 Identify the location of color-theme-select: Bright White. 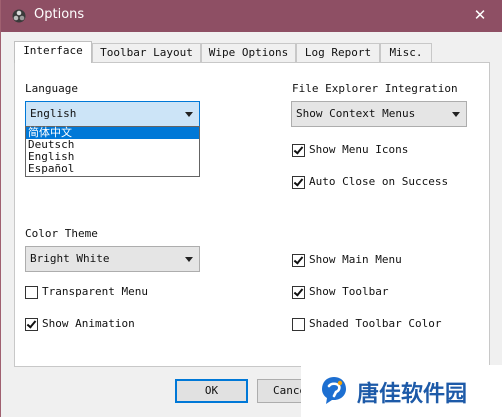
(112, 259).